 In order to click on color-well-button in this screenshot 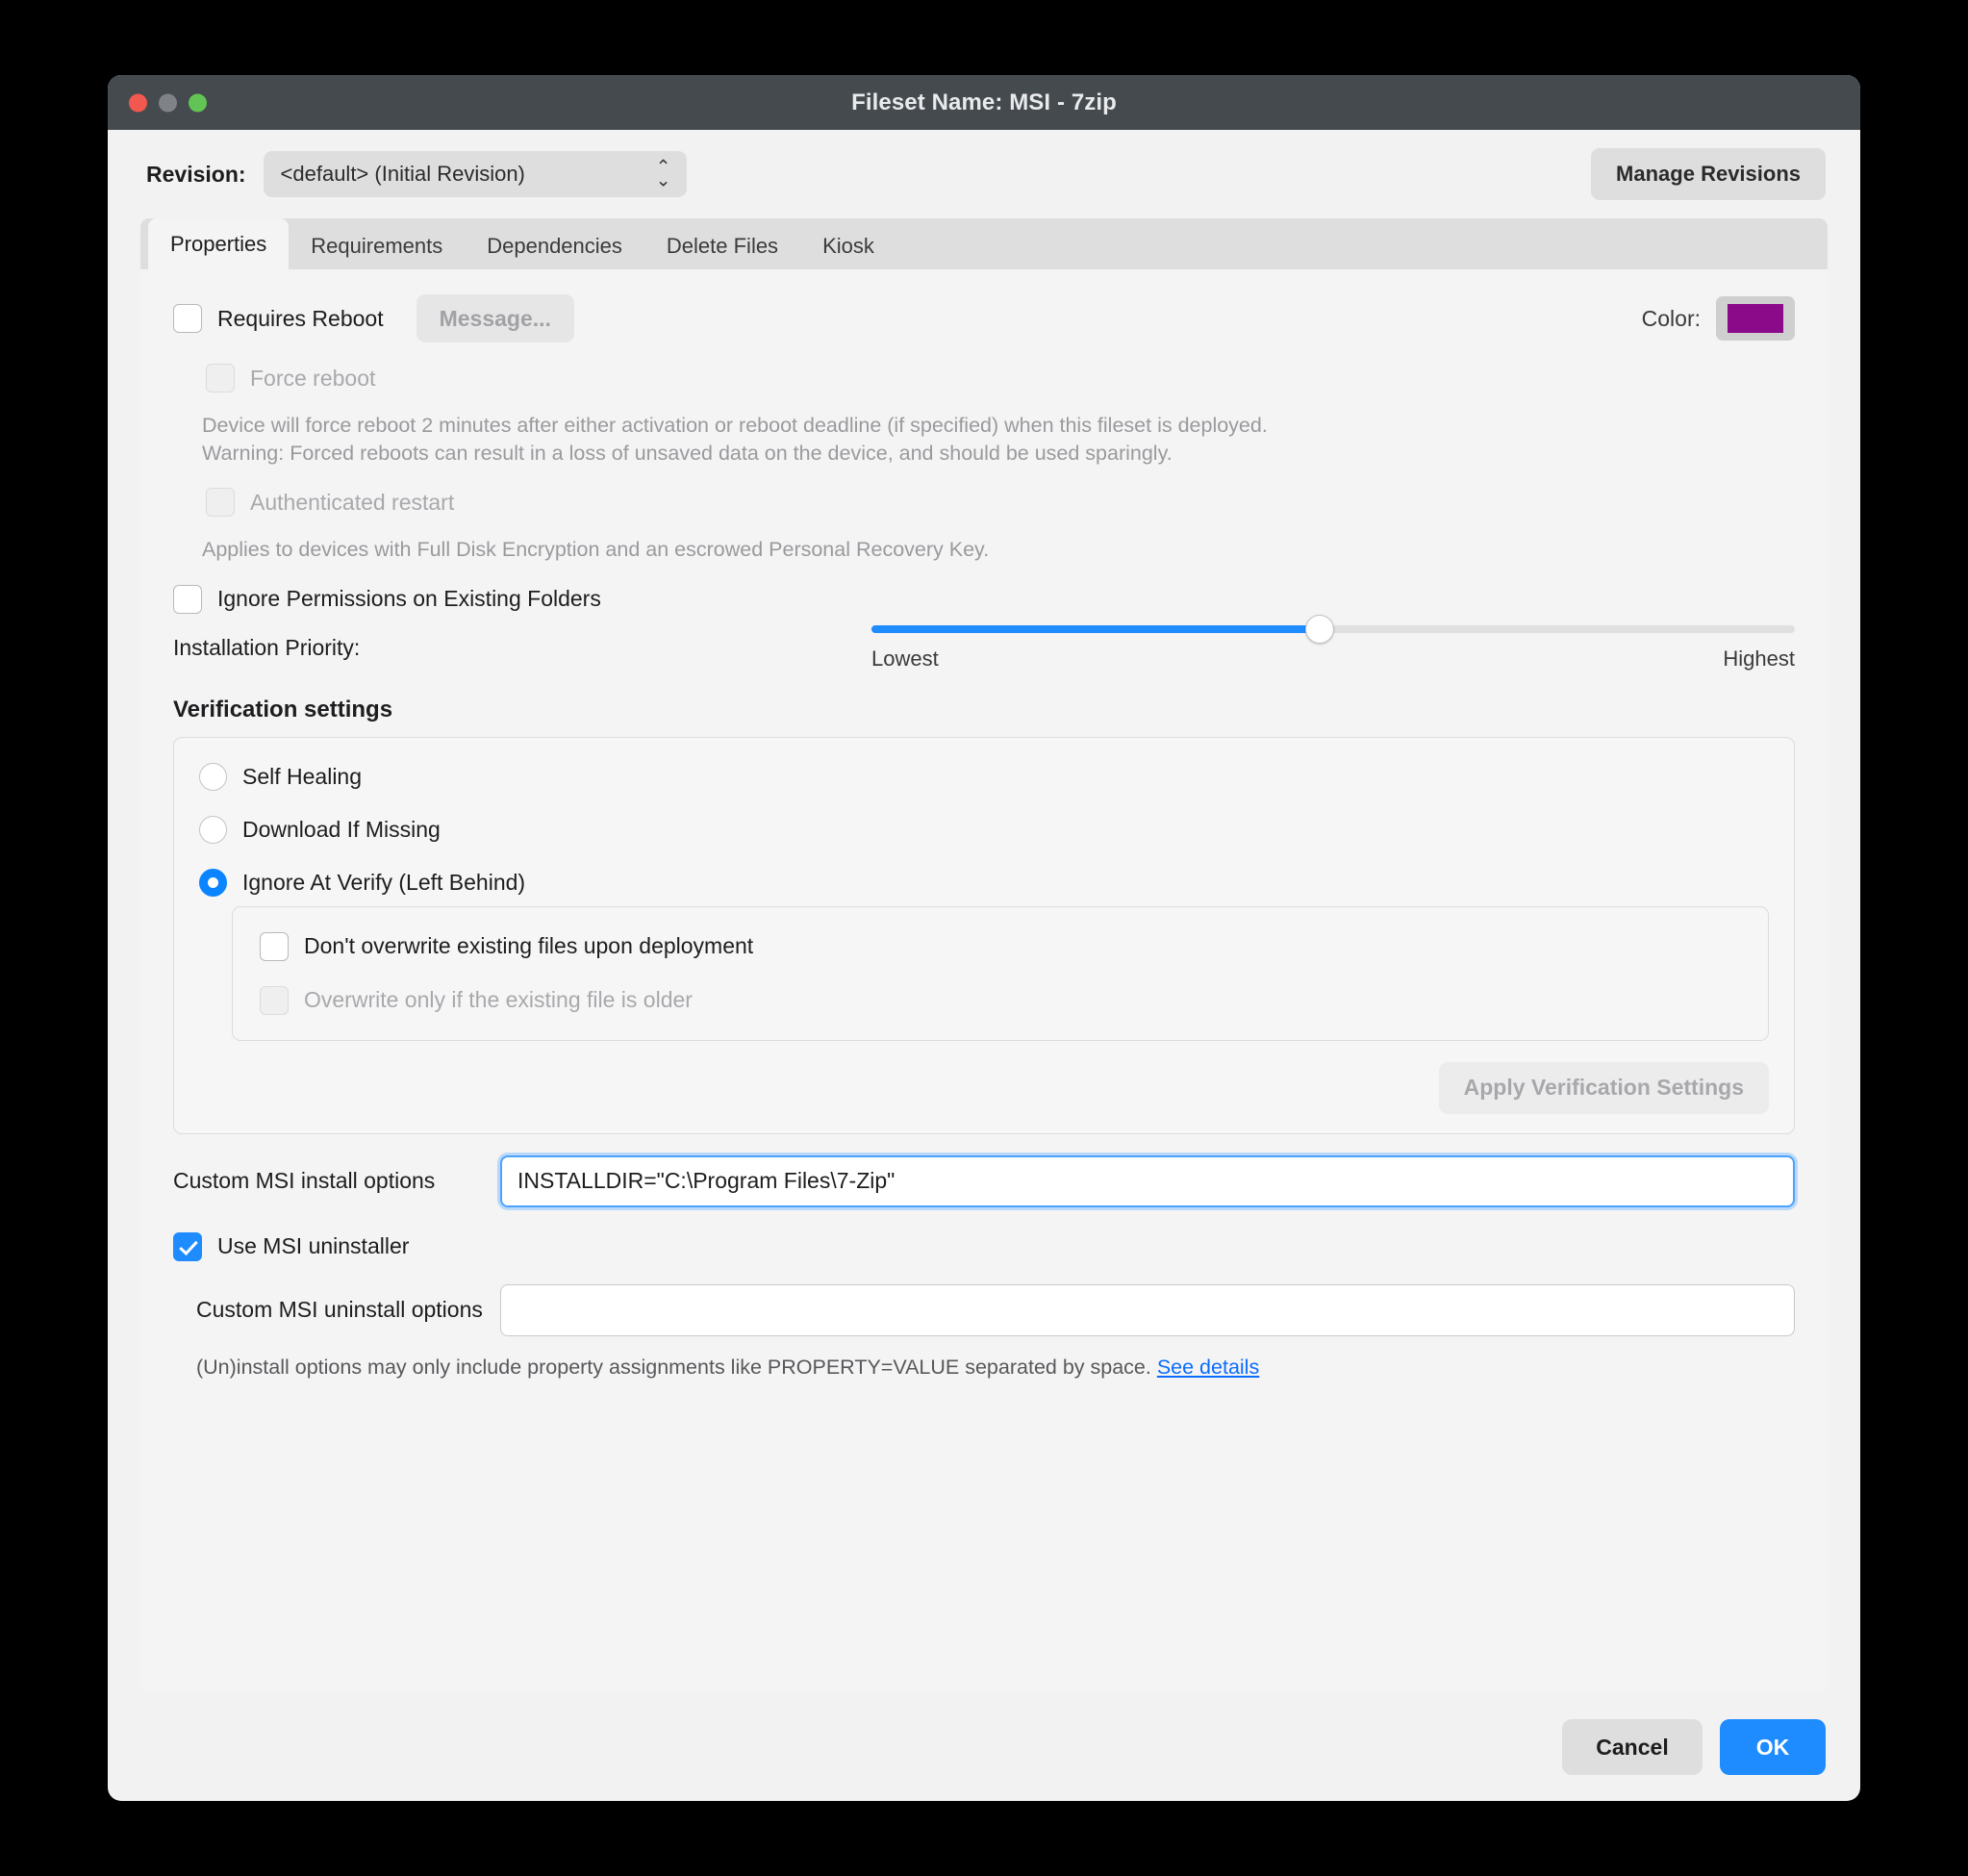, I will do `click(1755, 318)`.